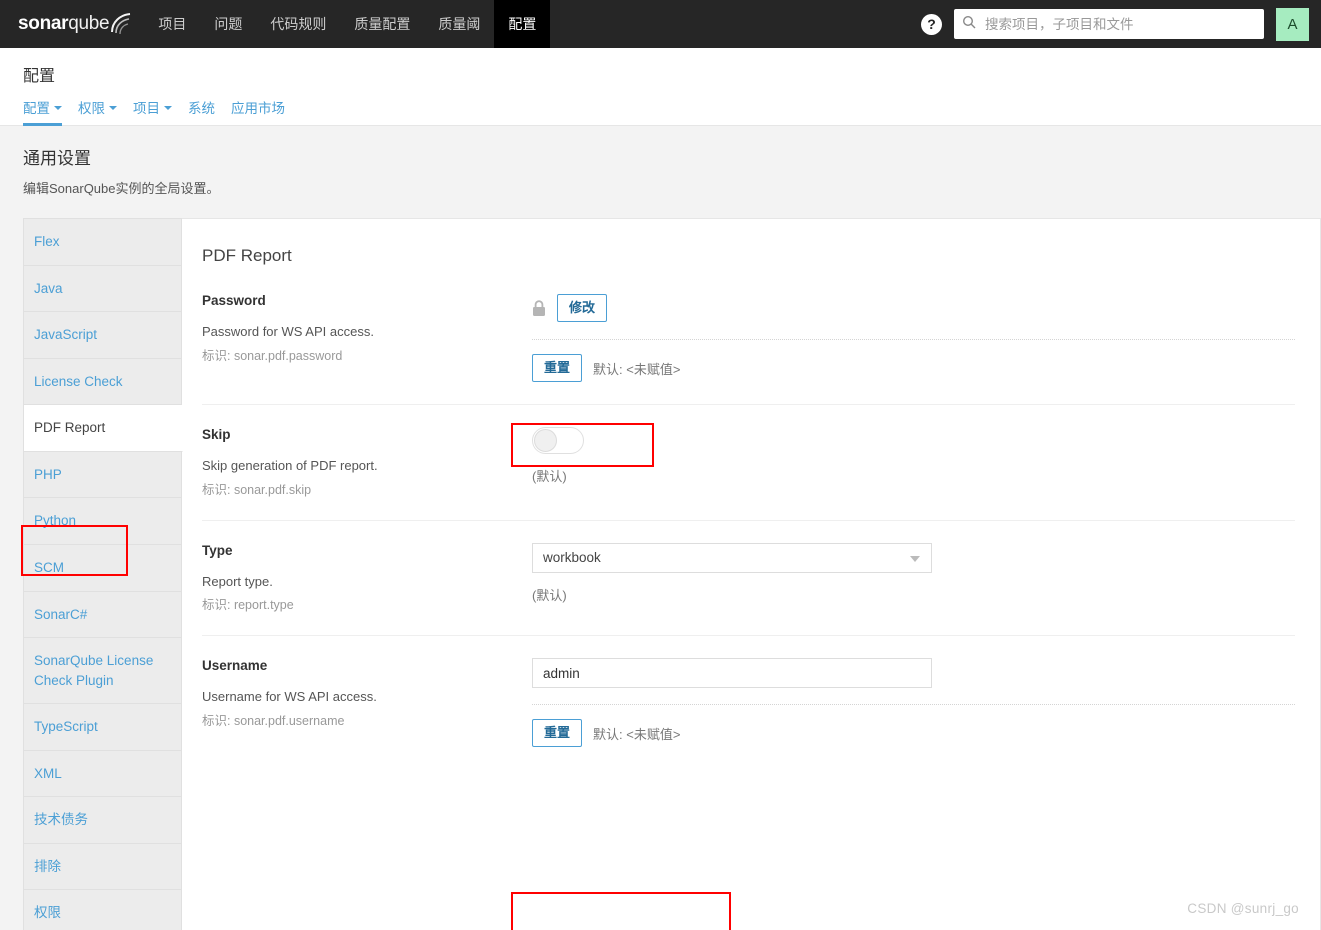  I want to click on sidebar-item-flex: Flex, so click(102, 242).